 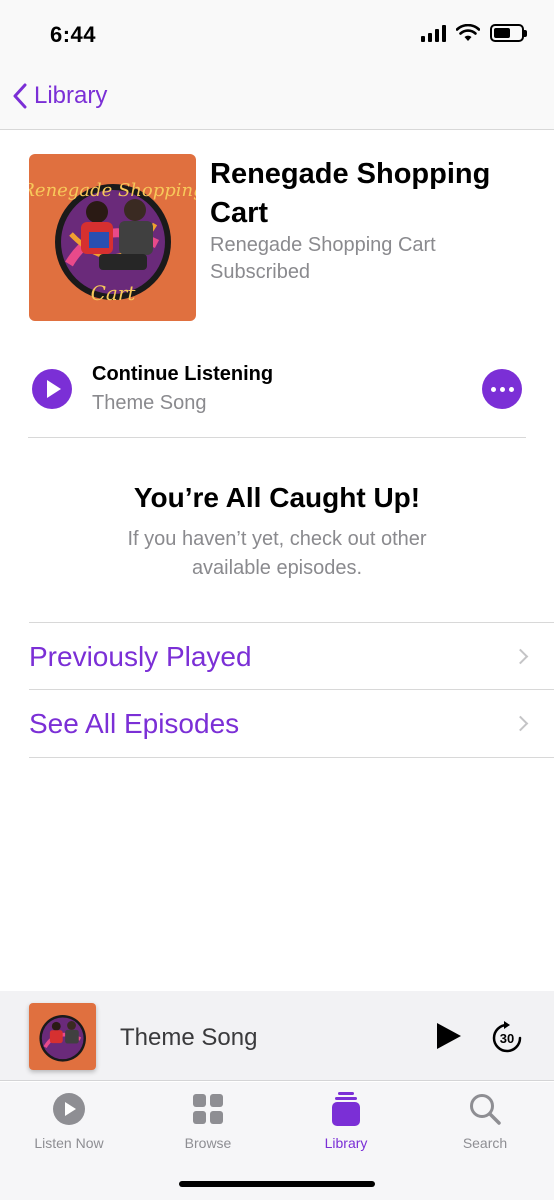 I want to click on mini-player-artwork, so click(x=62, y=1036).